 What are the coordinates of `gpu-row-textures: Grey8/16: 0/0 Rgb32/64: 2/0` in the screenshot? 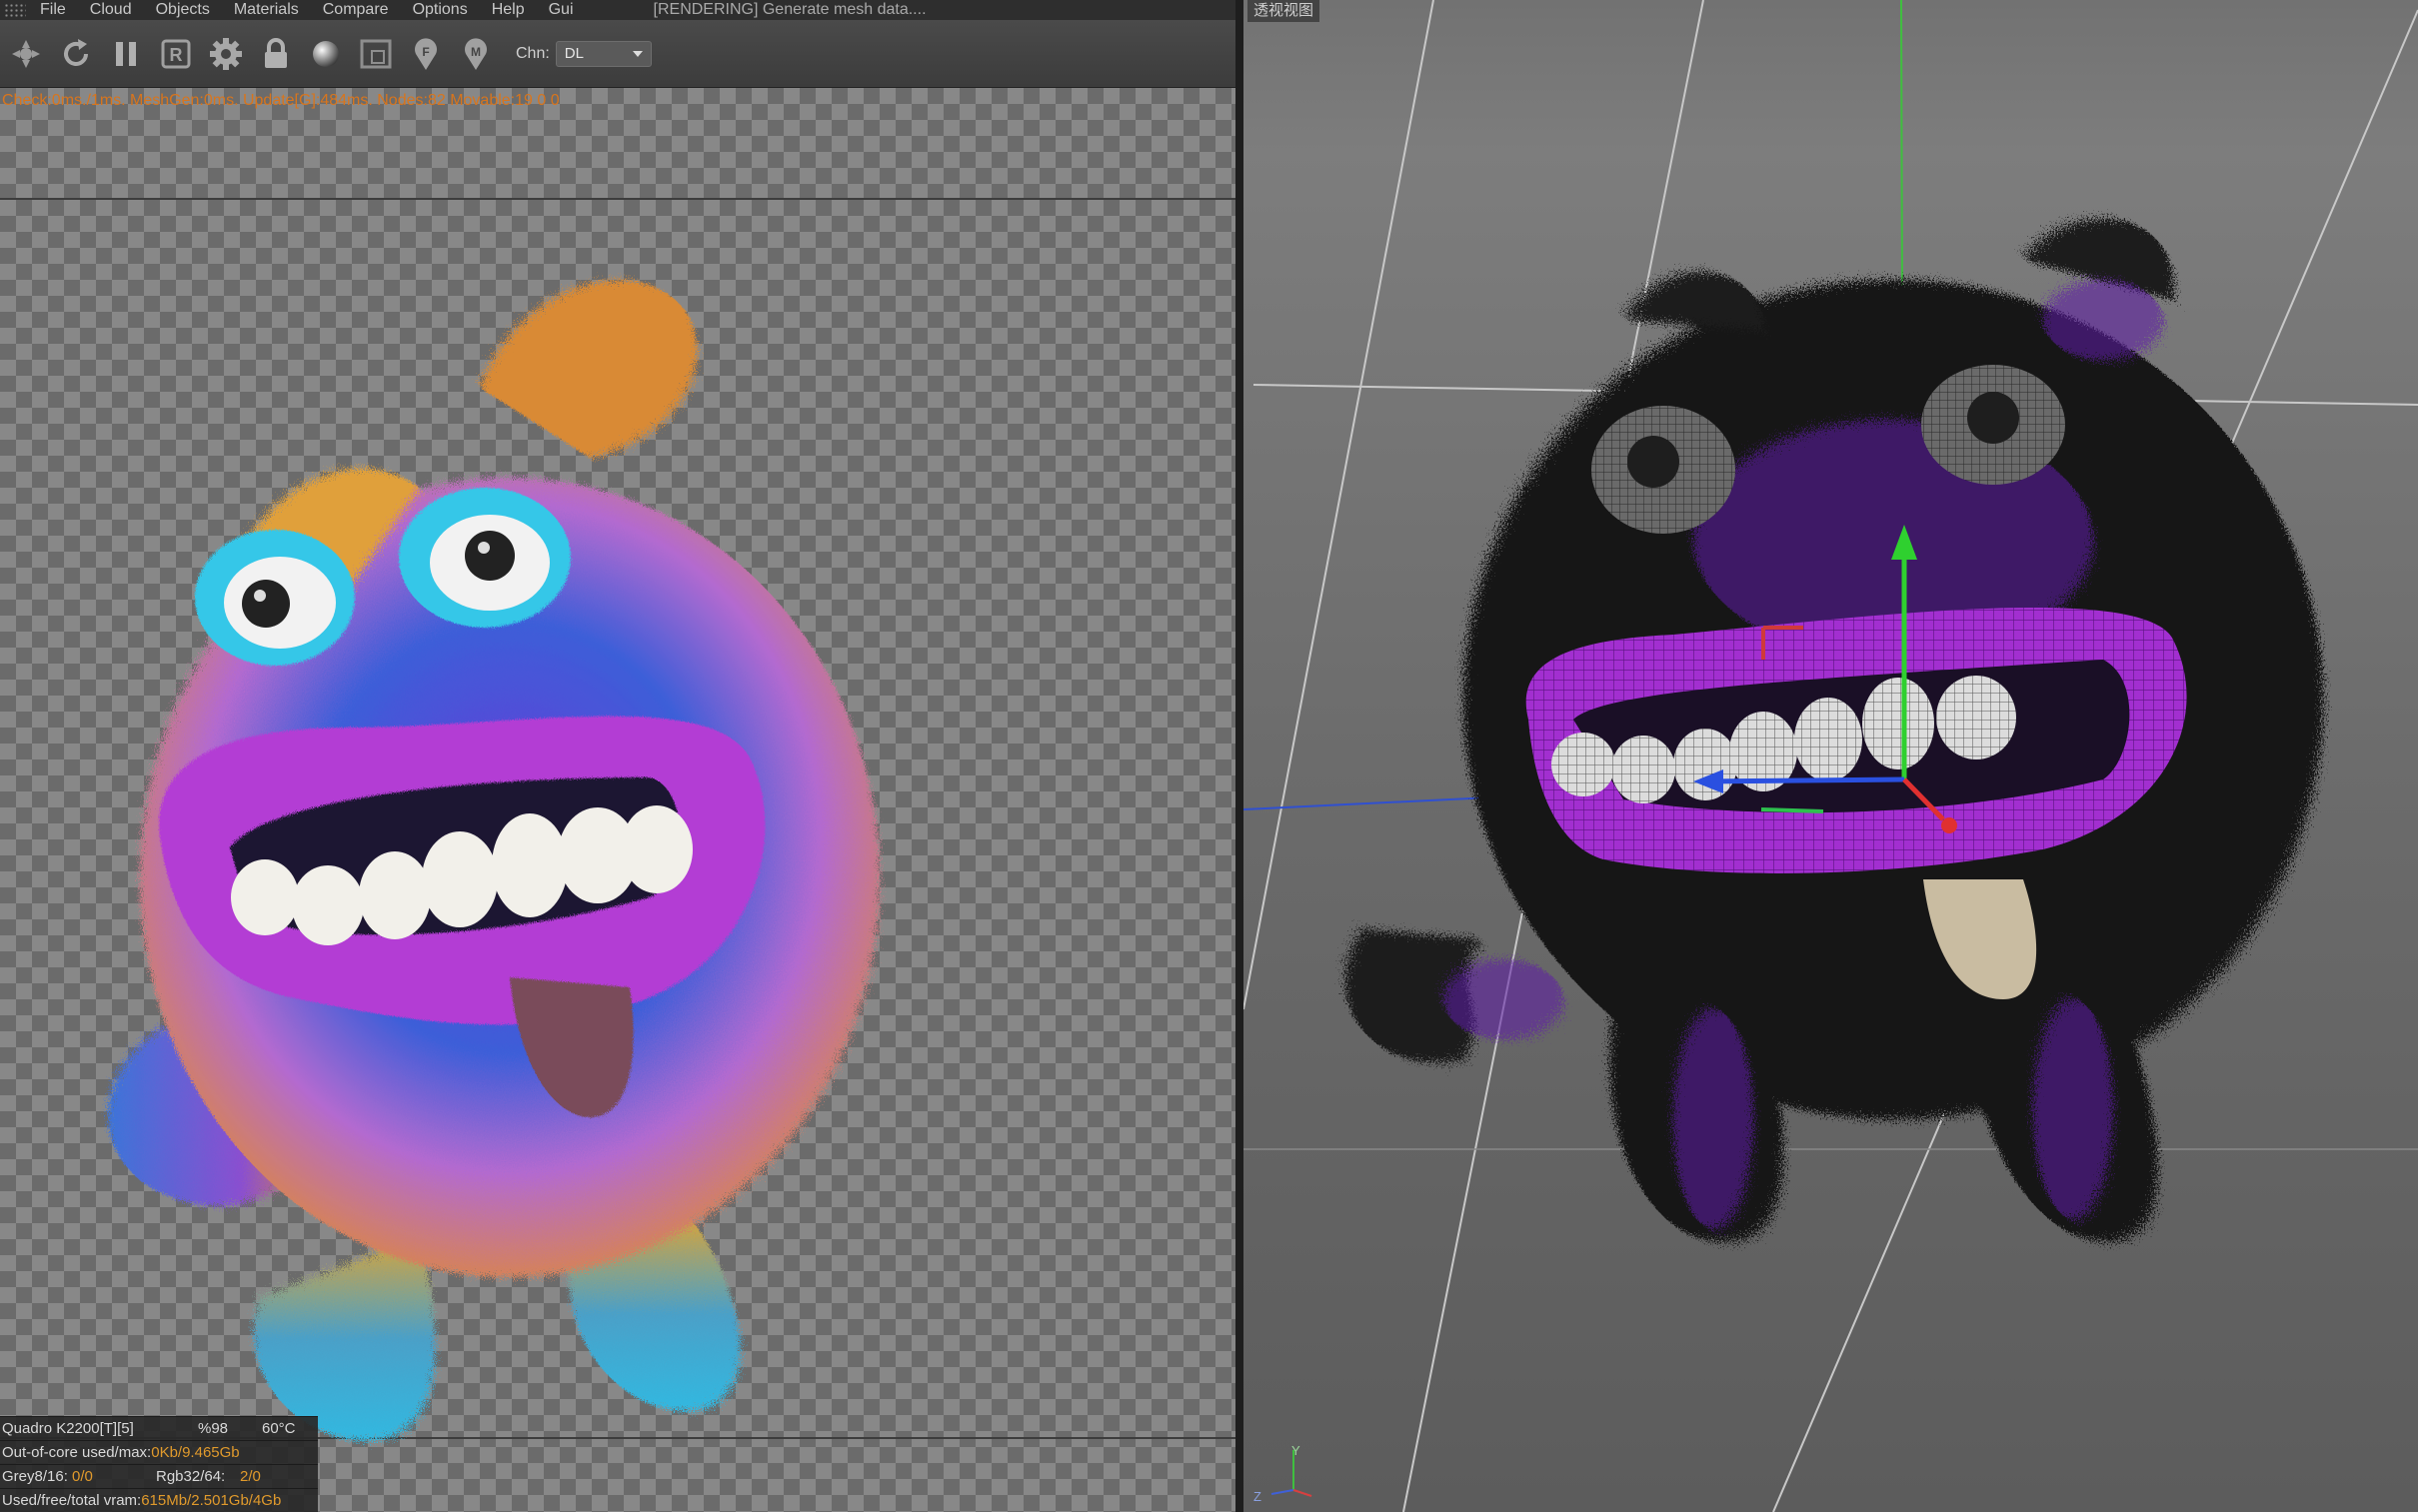 It's located at (159, 1476).